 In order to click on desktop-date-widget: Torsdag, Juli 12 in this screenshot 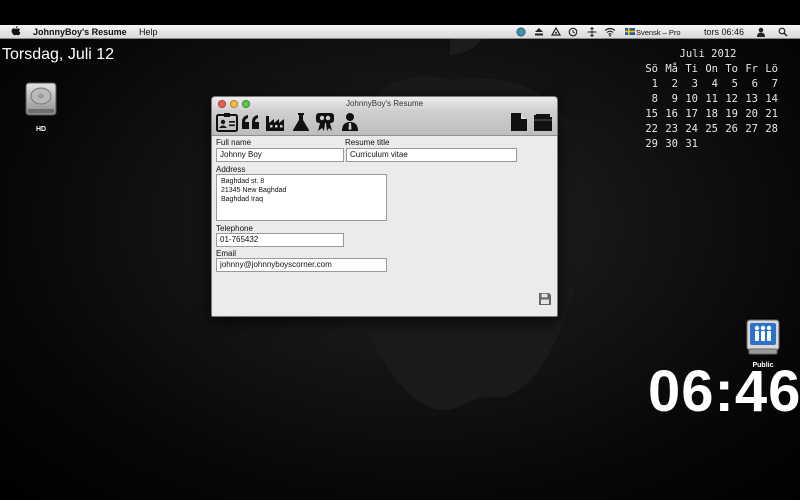, I will do `click(58, 54)`.